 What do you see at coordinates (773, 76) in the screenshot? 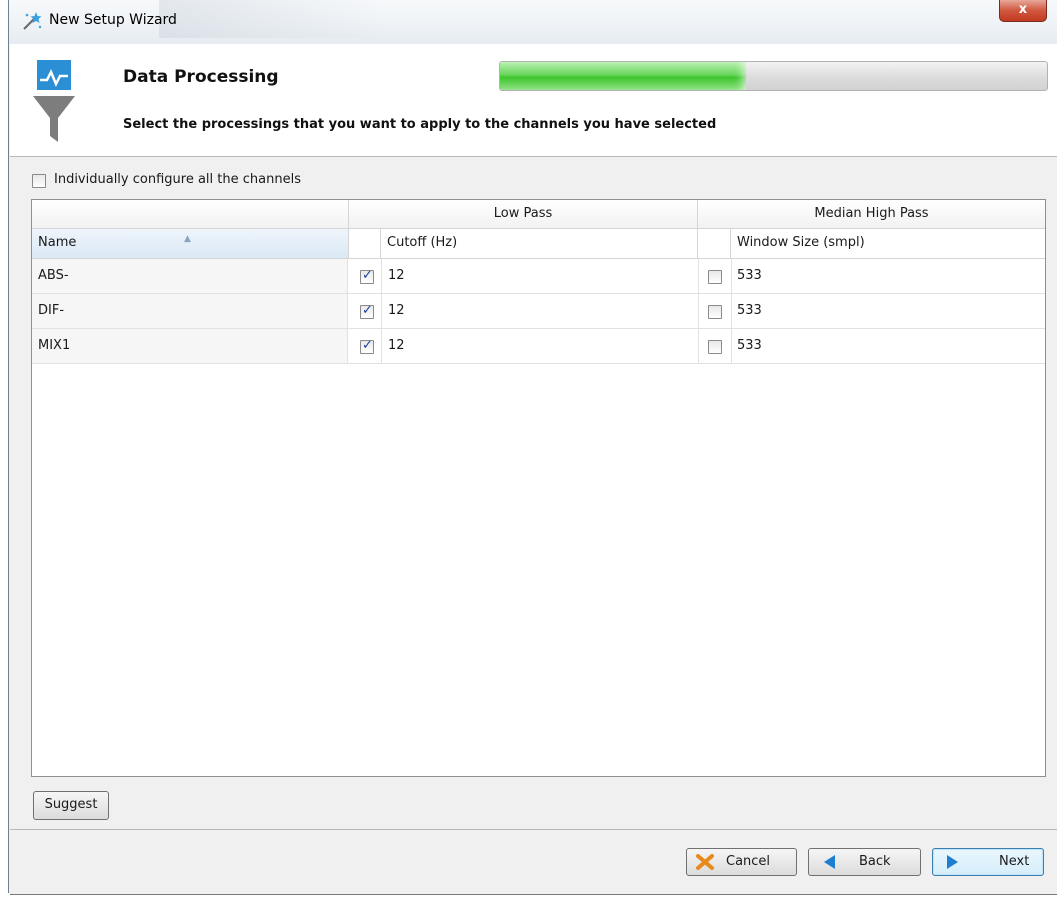
I see `wizard-progress-bar` at bounding box center [773, 76].